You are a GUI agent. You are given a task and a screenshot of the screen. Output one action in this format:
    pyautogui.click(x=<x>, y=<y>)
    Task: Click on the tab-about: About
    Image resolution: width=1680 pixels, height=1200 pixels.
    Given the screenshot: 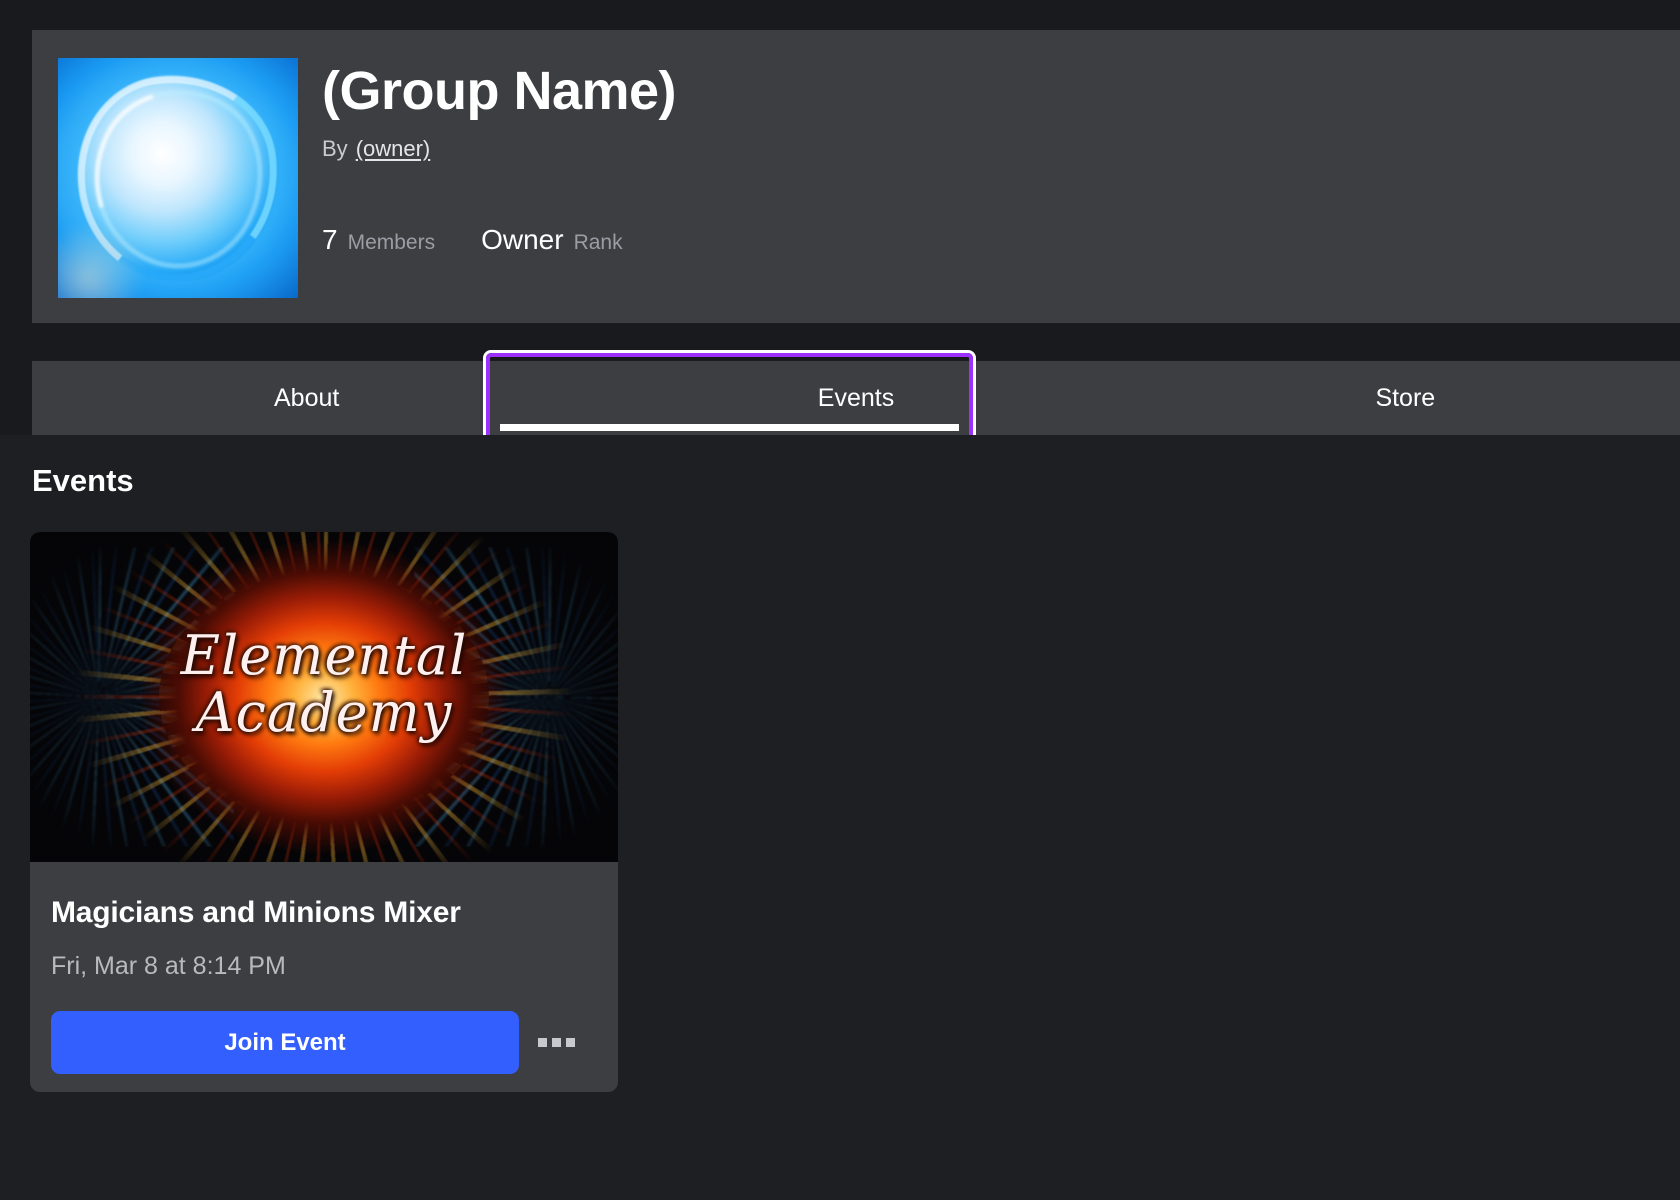 What is the action you would take?
    pyautogui.click(x=306, y=398)
    